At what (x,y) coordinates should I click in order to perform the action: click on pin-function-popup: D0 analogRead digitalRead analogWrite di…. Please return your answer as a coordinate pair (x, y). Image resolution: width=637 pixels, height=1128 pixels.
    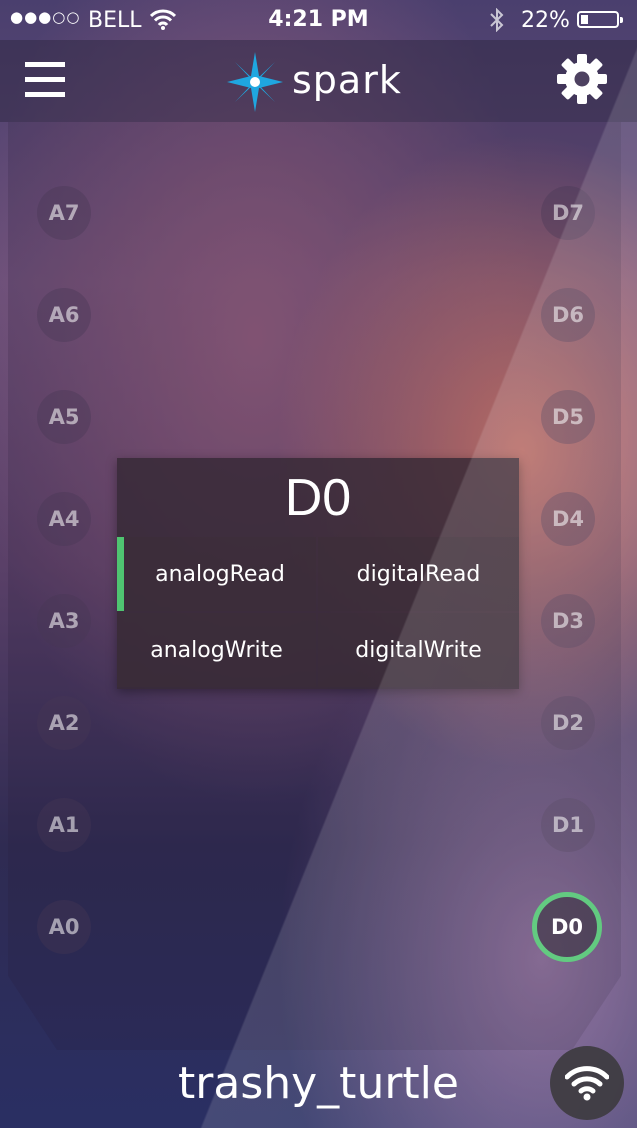
    Looking at the image, I should click on (318, 573).